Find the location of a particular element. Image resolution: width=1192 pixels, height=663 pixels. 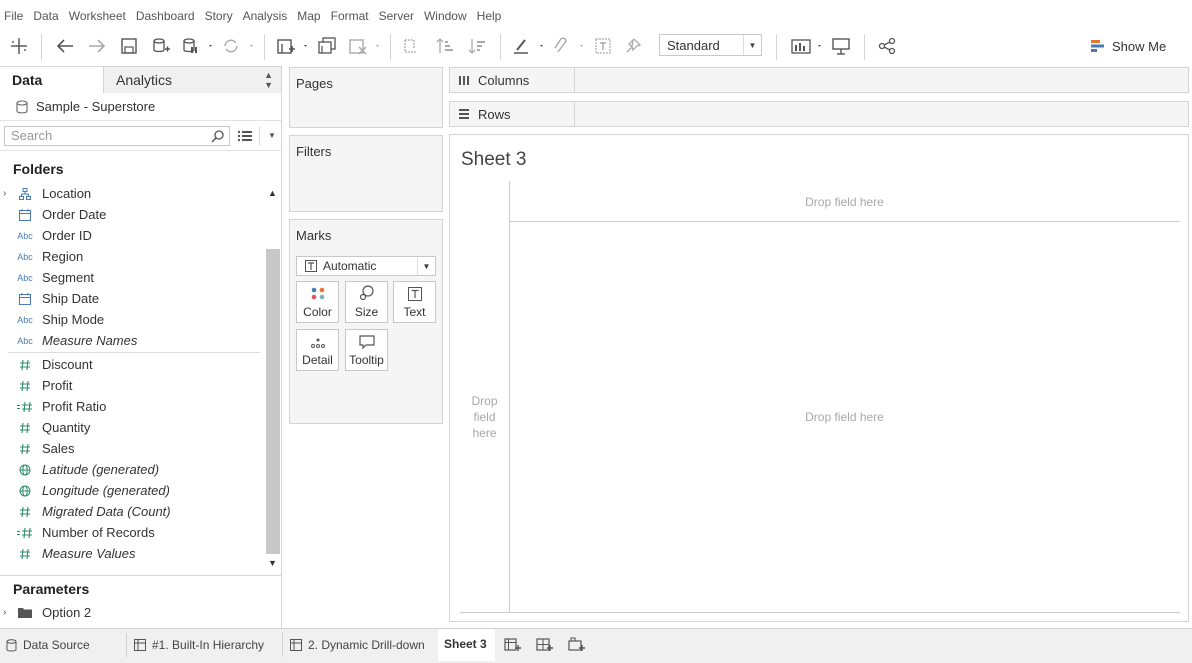

redo-icon is located at coordinates (97, 46).